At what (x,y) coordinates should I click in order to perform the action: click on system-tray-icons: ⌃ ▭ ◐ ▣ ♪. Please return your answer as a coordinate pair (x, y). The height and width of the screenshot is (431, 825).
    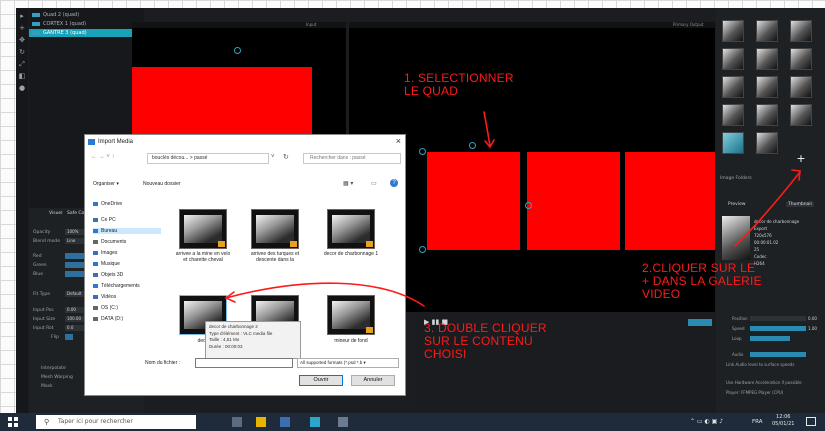
    Looking at the image, I should click on (706, 421).